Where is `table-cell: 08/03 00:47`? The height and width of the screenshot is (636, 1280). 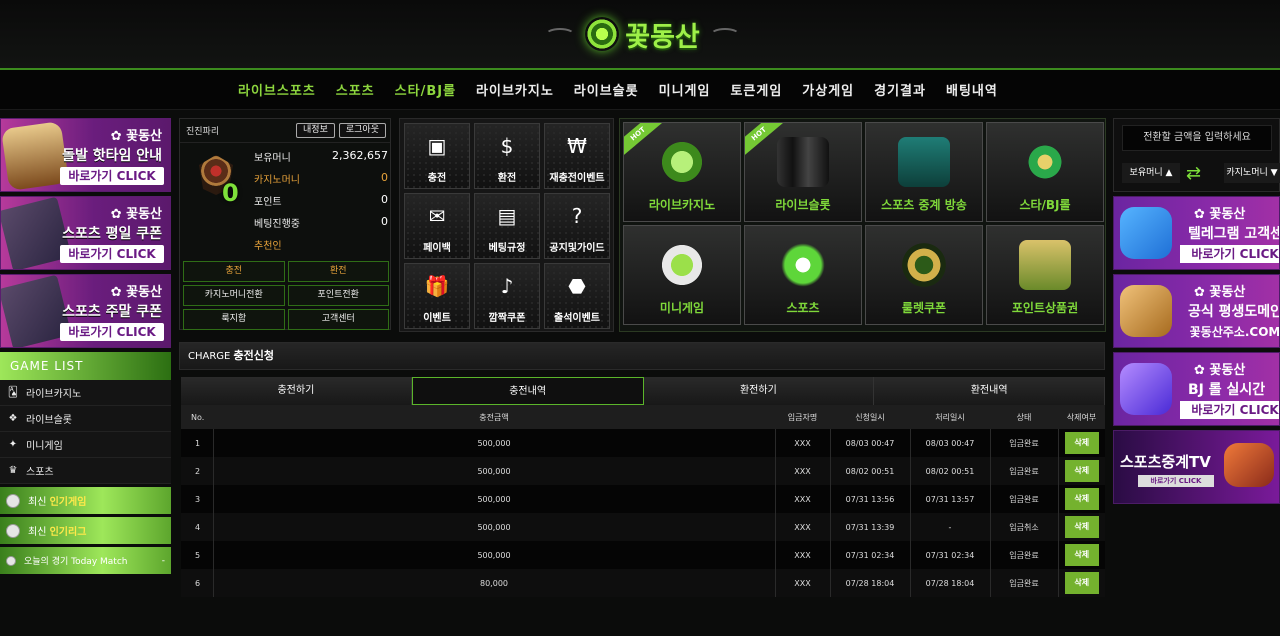
table-cell: 08/03 00:47 is located at coordinates (949, 443).